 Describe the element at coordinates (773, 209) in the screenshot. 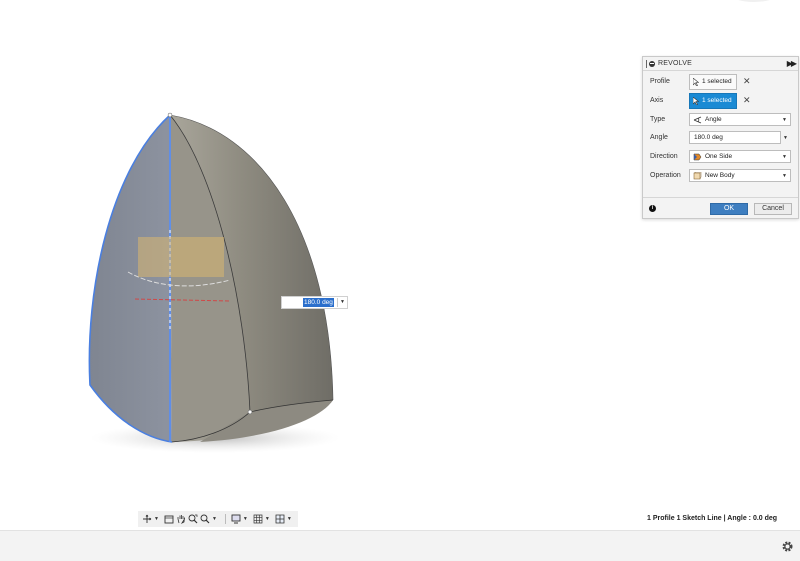

I see `cancel-button: Cancel` at that location.